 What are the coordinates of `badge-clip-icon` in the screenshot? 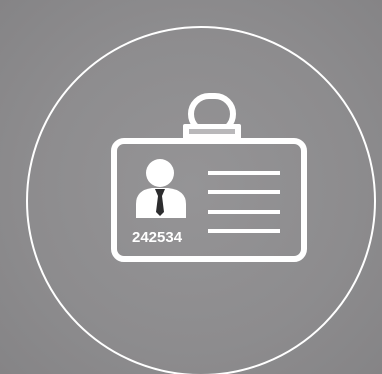 It's located at (212, 116).